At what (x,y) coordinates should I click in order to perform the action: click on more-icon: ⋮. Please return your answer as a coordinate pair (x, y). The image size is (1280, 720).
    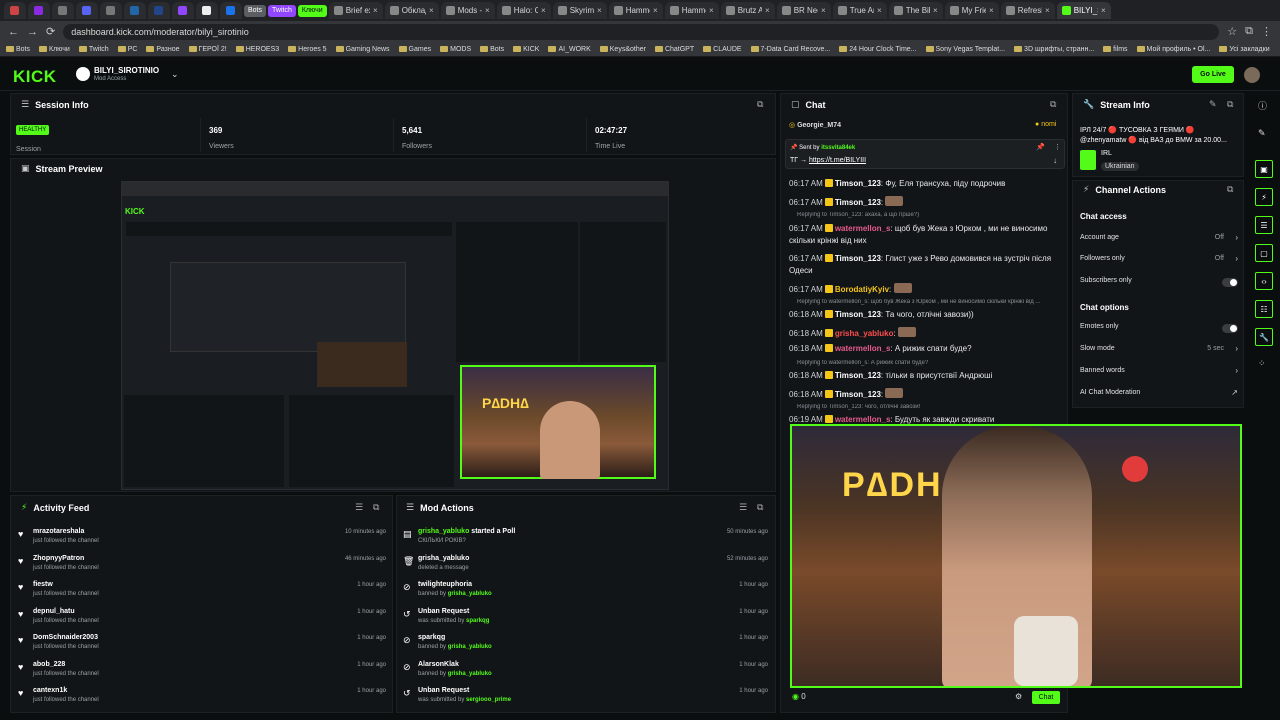
    Looking at the image, I should click on (1057, 147).